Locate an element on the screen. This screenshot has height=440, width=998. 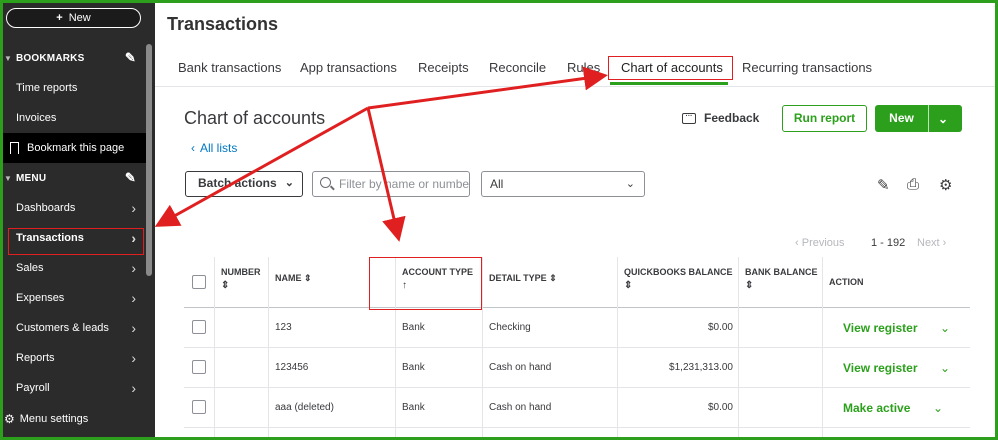
sidebar-item-label: Invoices is located at coordinates (36, 118).